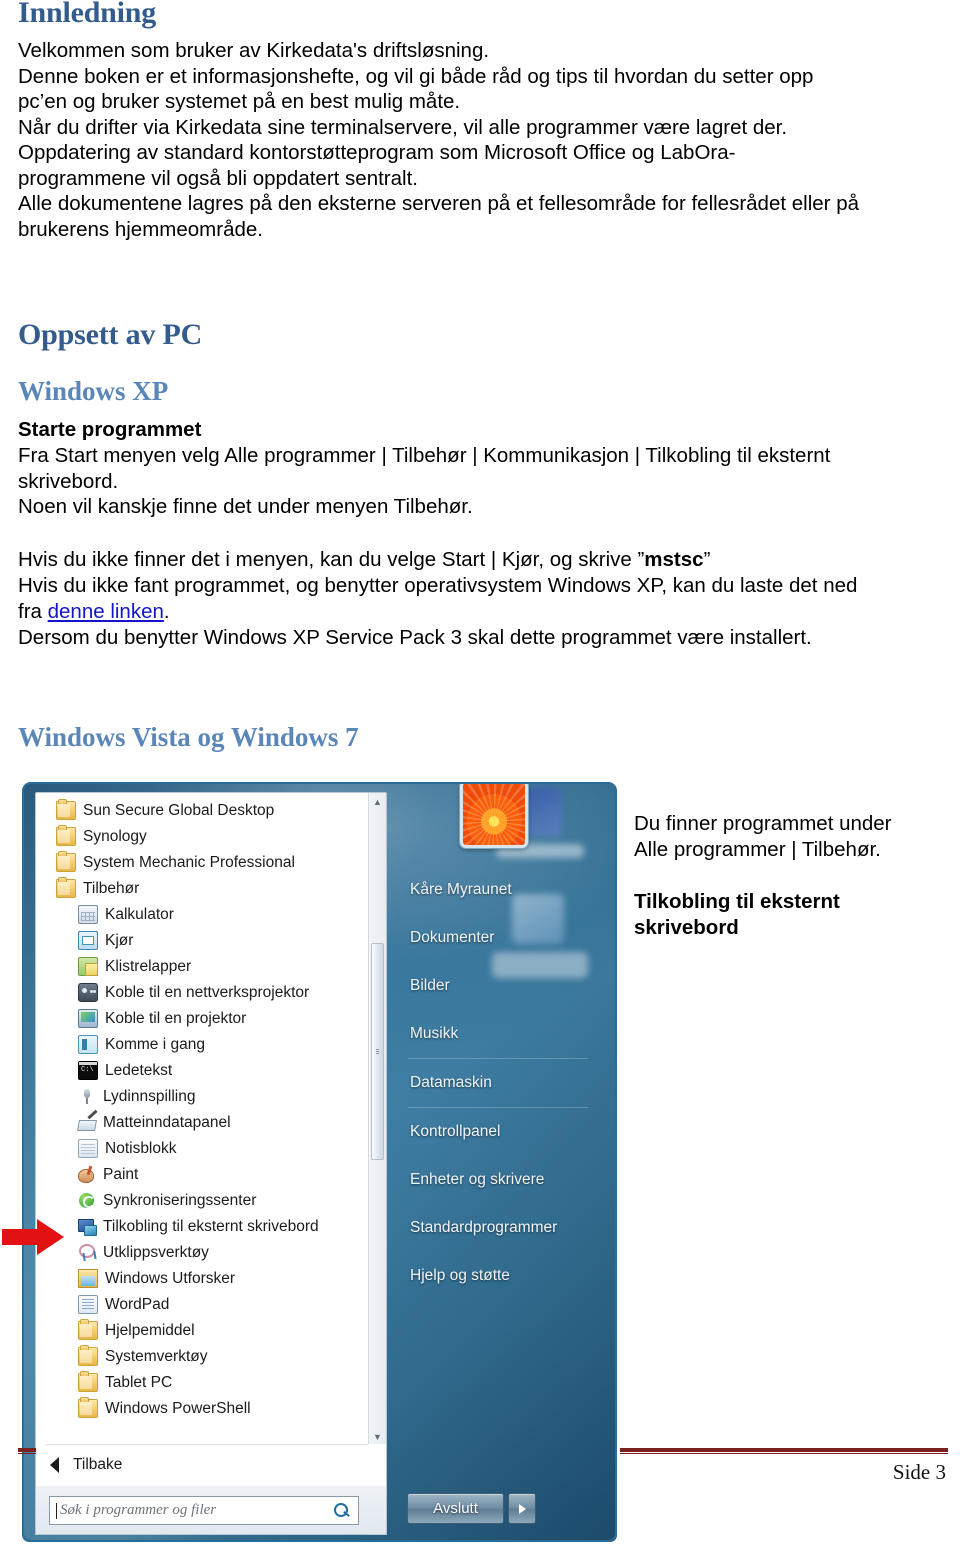 This screenshot has height=1554, width=960. Describe the element at coordinates (141, 1148) in the screenshot. I see `program-list-item-label: Notisblokk` at that location.